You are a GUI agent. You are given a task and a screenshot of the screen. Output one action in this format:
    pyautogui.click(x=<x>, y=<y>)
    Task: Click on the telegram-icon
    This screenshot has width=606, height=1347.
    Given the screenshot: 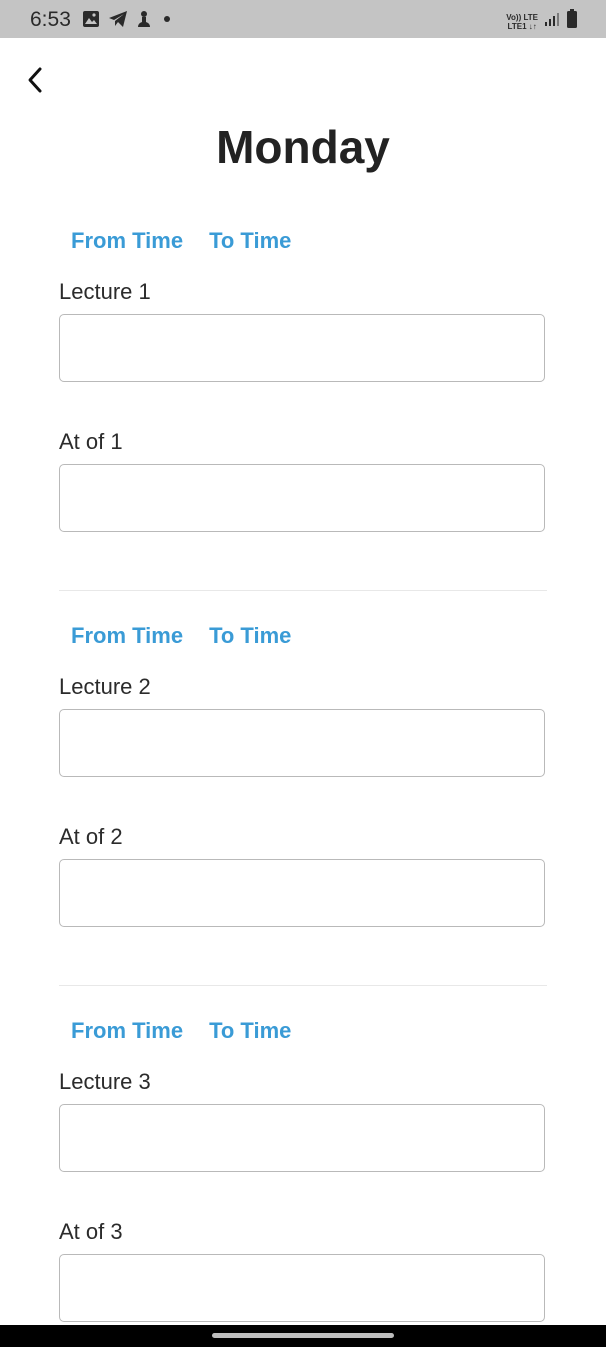 What is the action you would take?
    pyautogui.click(x=118, y=19)
    